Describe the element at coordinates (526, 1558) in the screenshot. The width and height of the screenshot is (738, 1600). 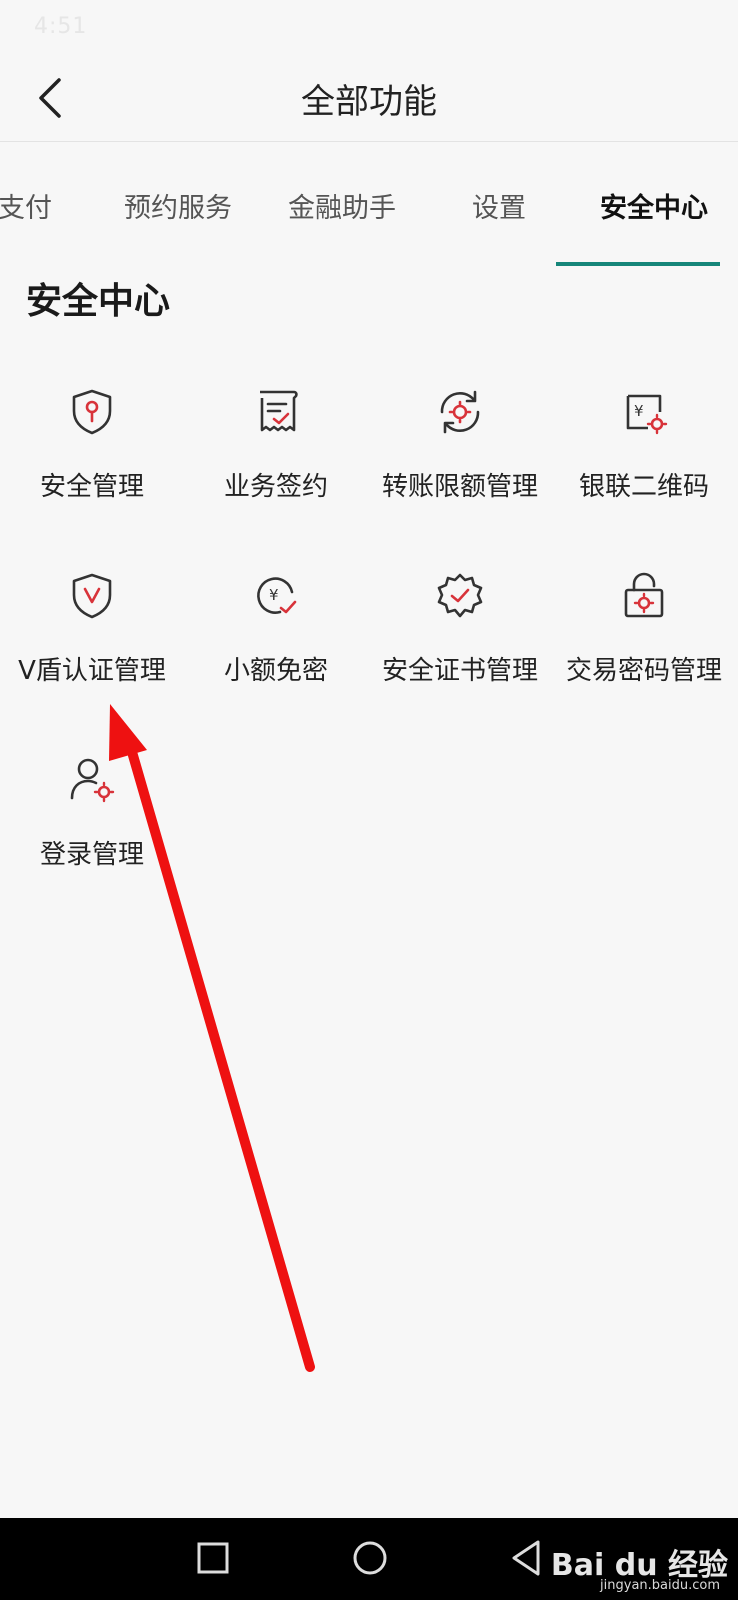
I see `back-triangle-icon` at that location.